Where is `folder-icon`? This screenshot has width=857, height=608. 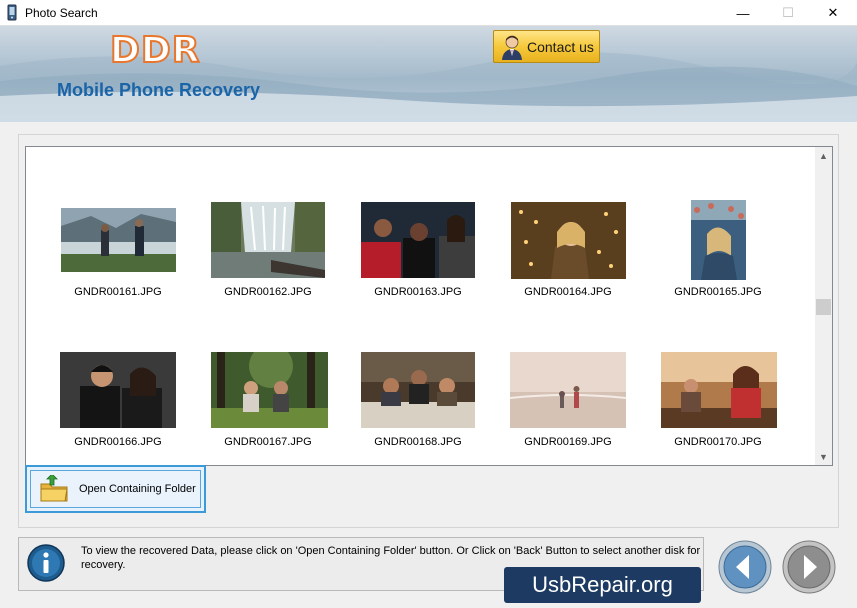
folder-icon is located at coordinates (54, 488).